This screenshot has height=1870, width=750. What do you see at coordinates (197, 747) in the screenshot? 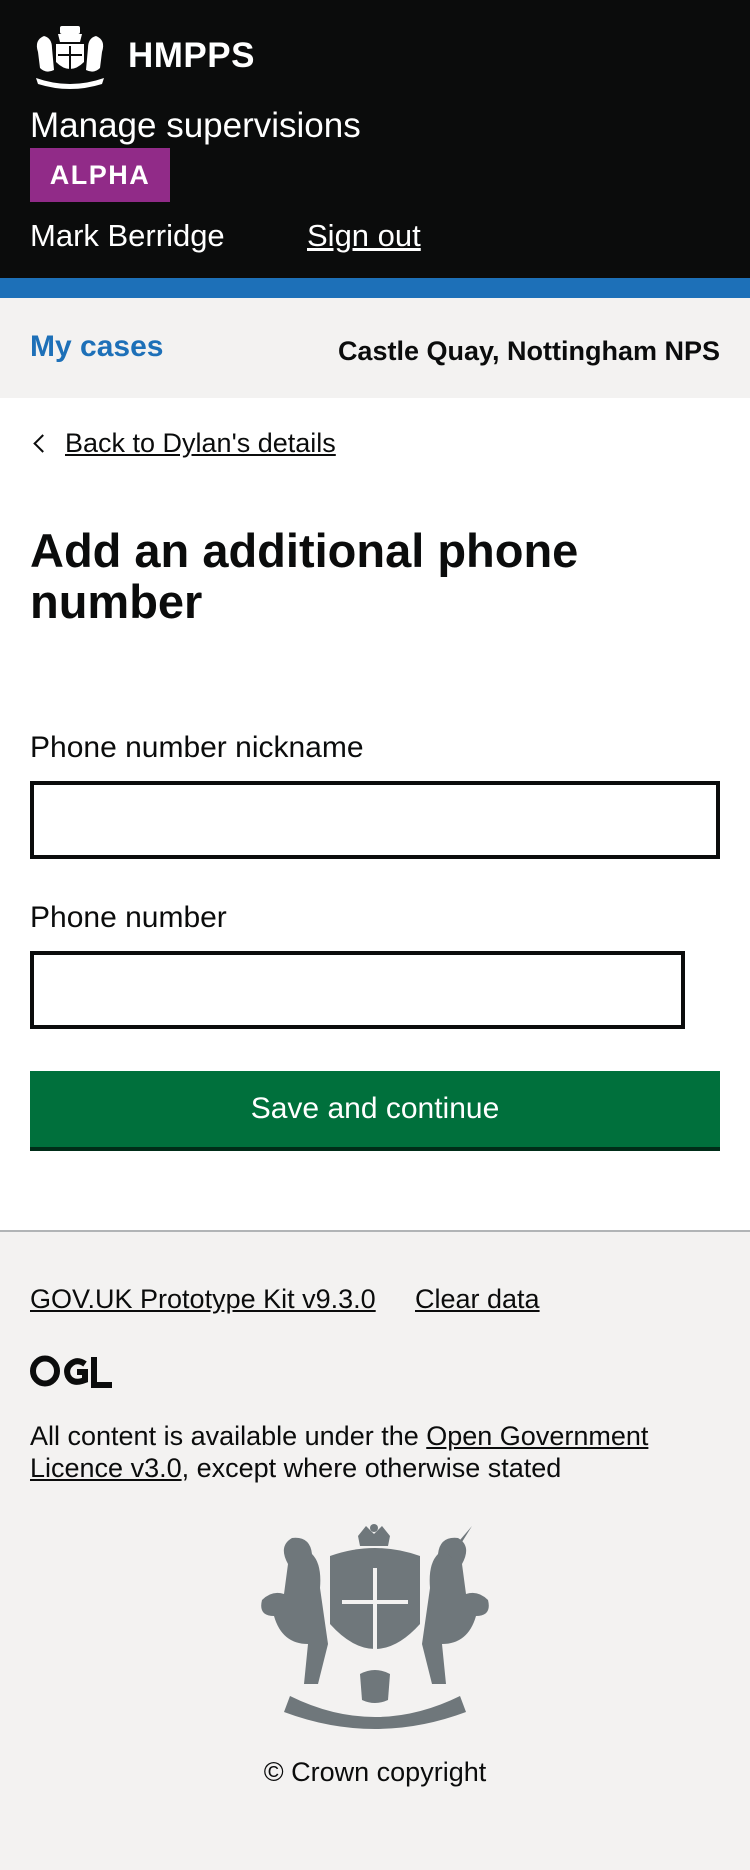
I see `nickname-label: Phone number nickname` at bounding box center [197, 747].